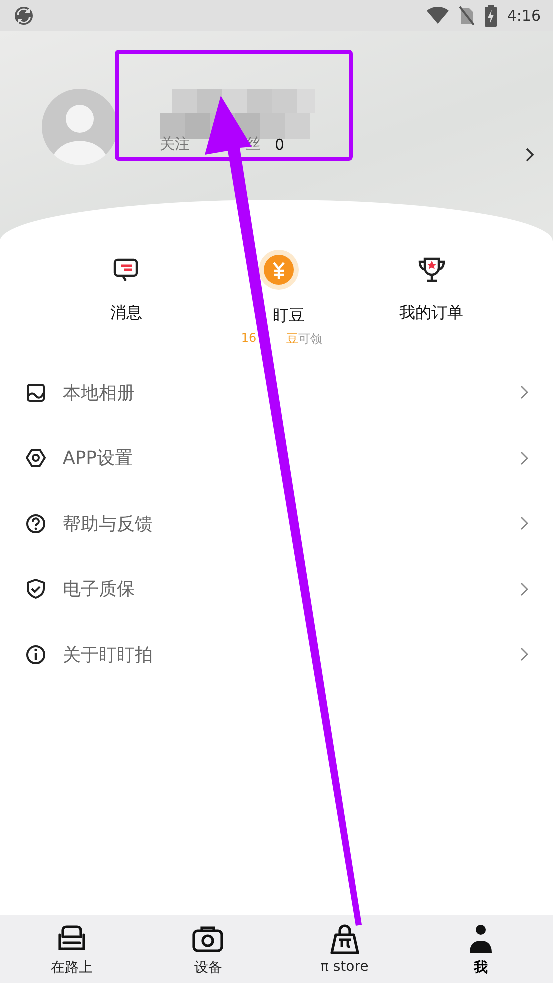 The height and width of the screenshot is (983, 553). I want to click on shortcut-label: 我的订单, so click(432, 313).